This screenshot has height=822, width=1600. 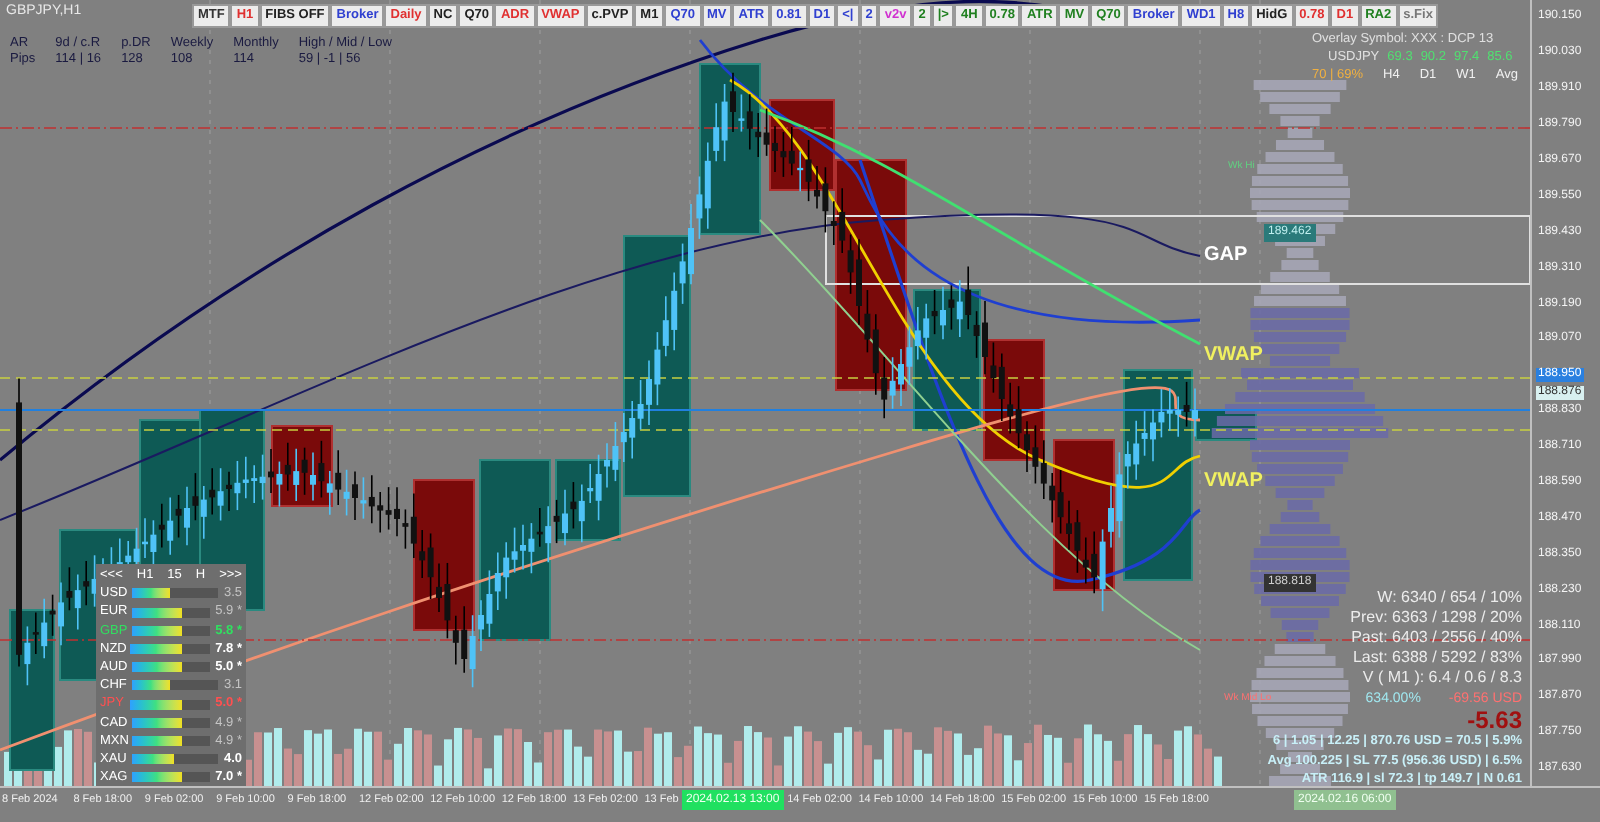 What do you see at coordinates (1494, 720) in the screenshot?
I see `pnl-pips: -5.63` at bounding box center [1494, 720].